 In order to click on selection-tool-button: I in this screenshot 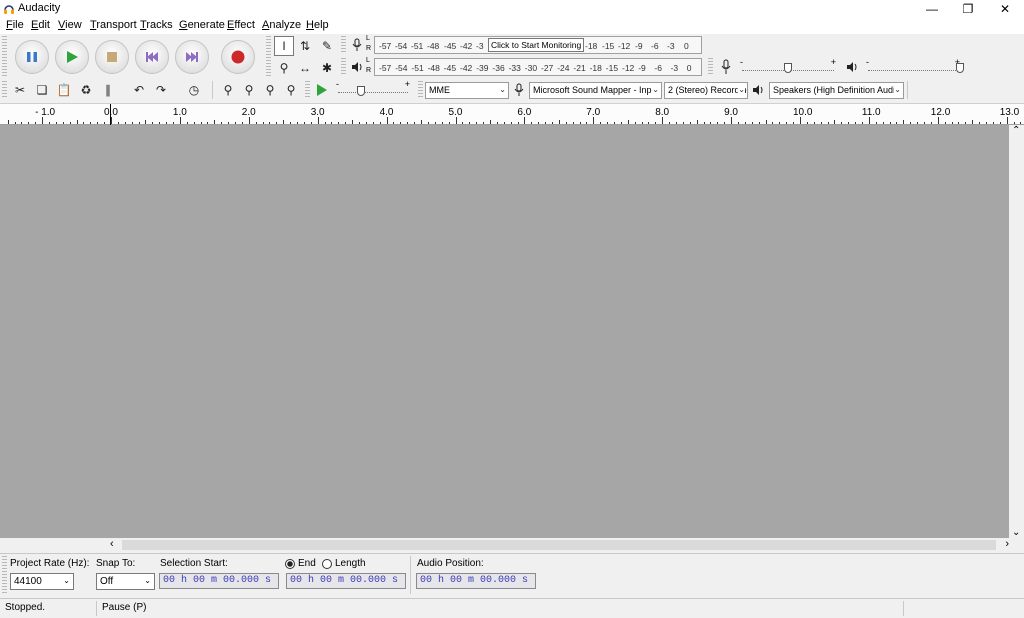, I will do `click(284, 46)`.